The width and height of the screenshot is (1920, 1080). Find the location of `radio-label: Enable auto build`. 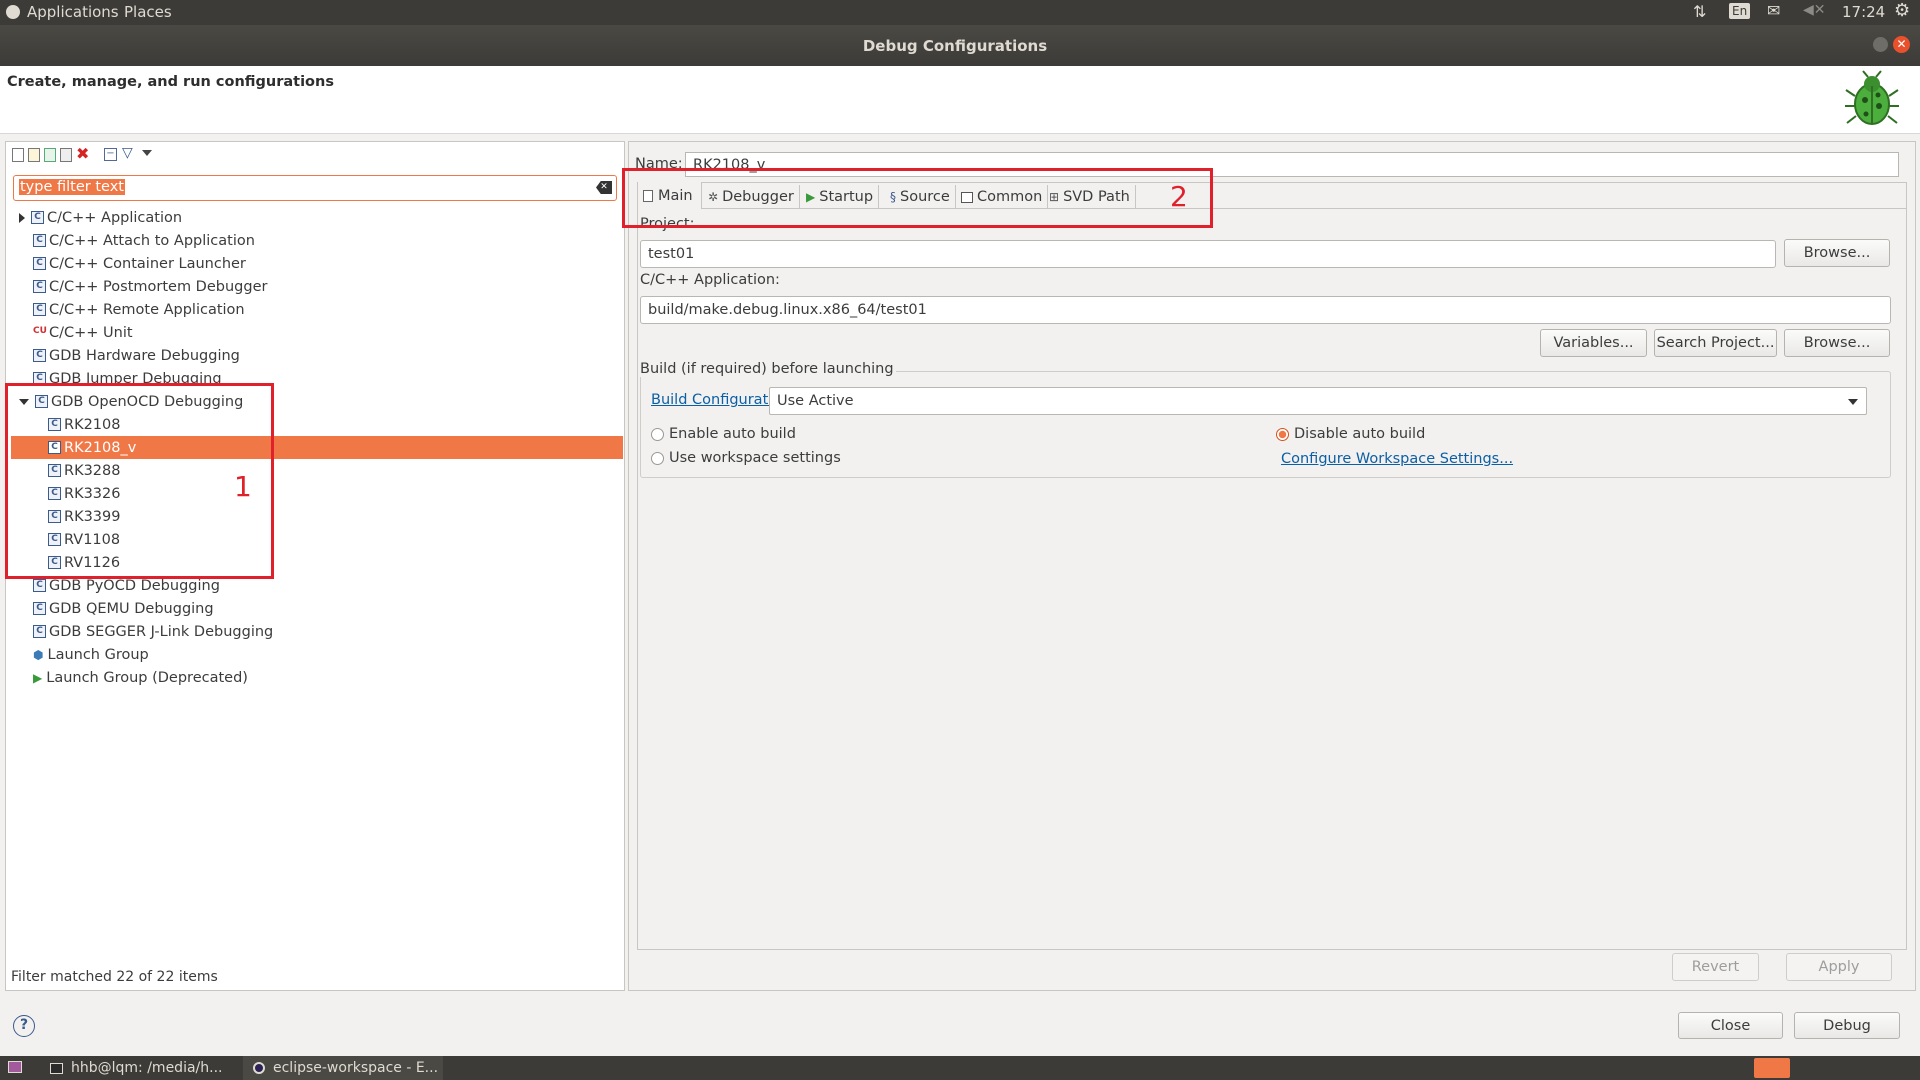

radio-label: Enable auto build is located at coordinates (732, 434).